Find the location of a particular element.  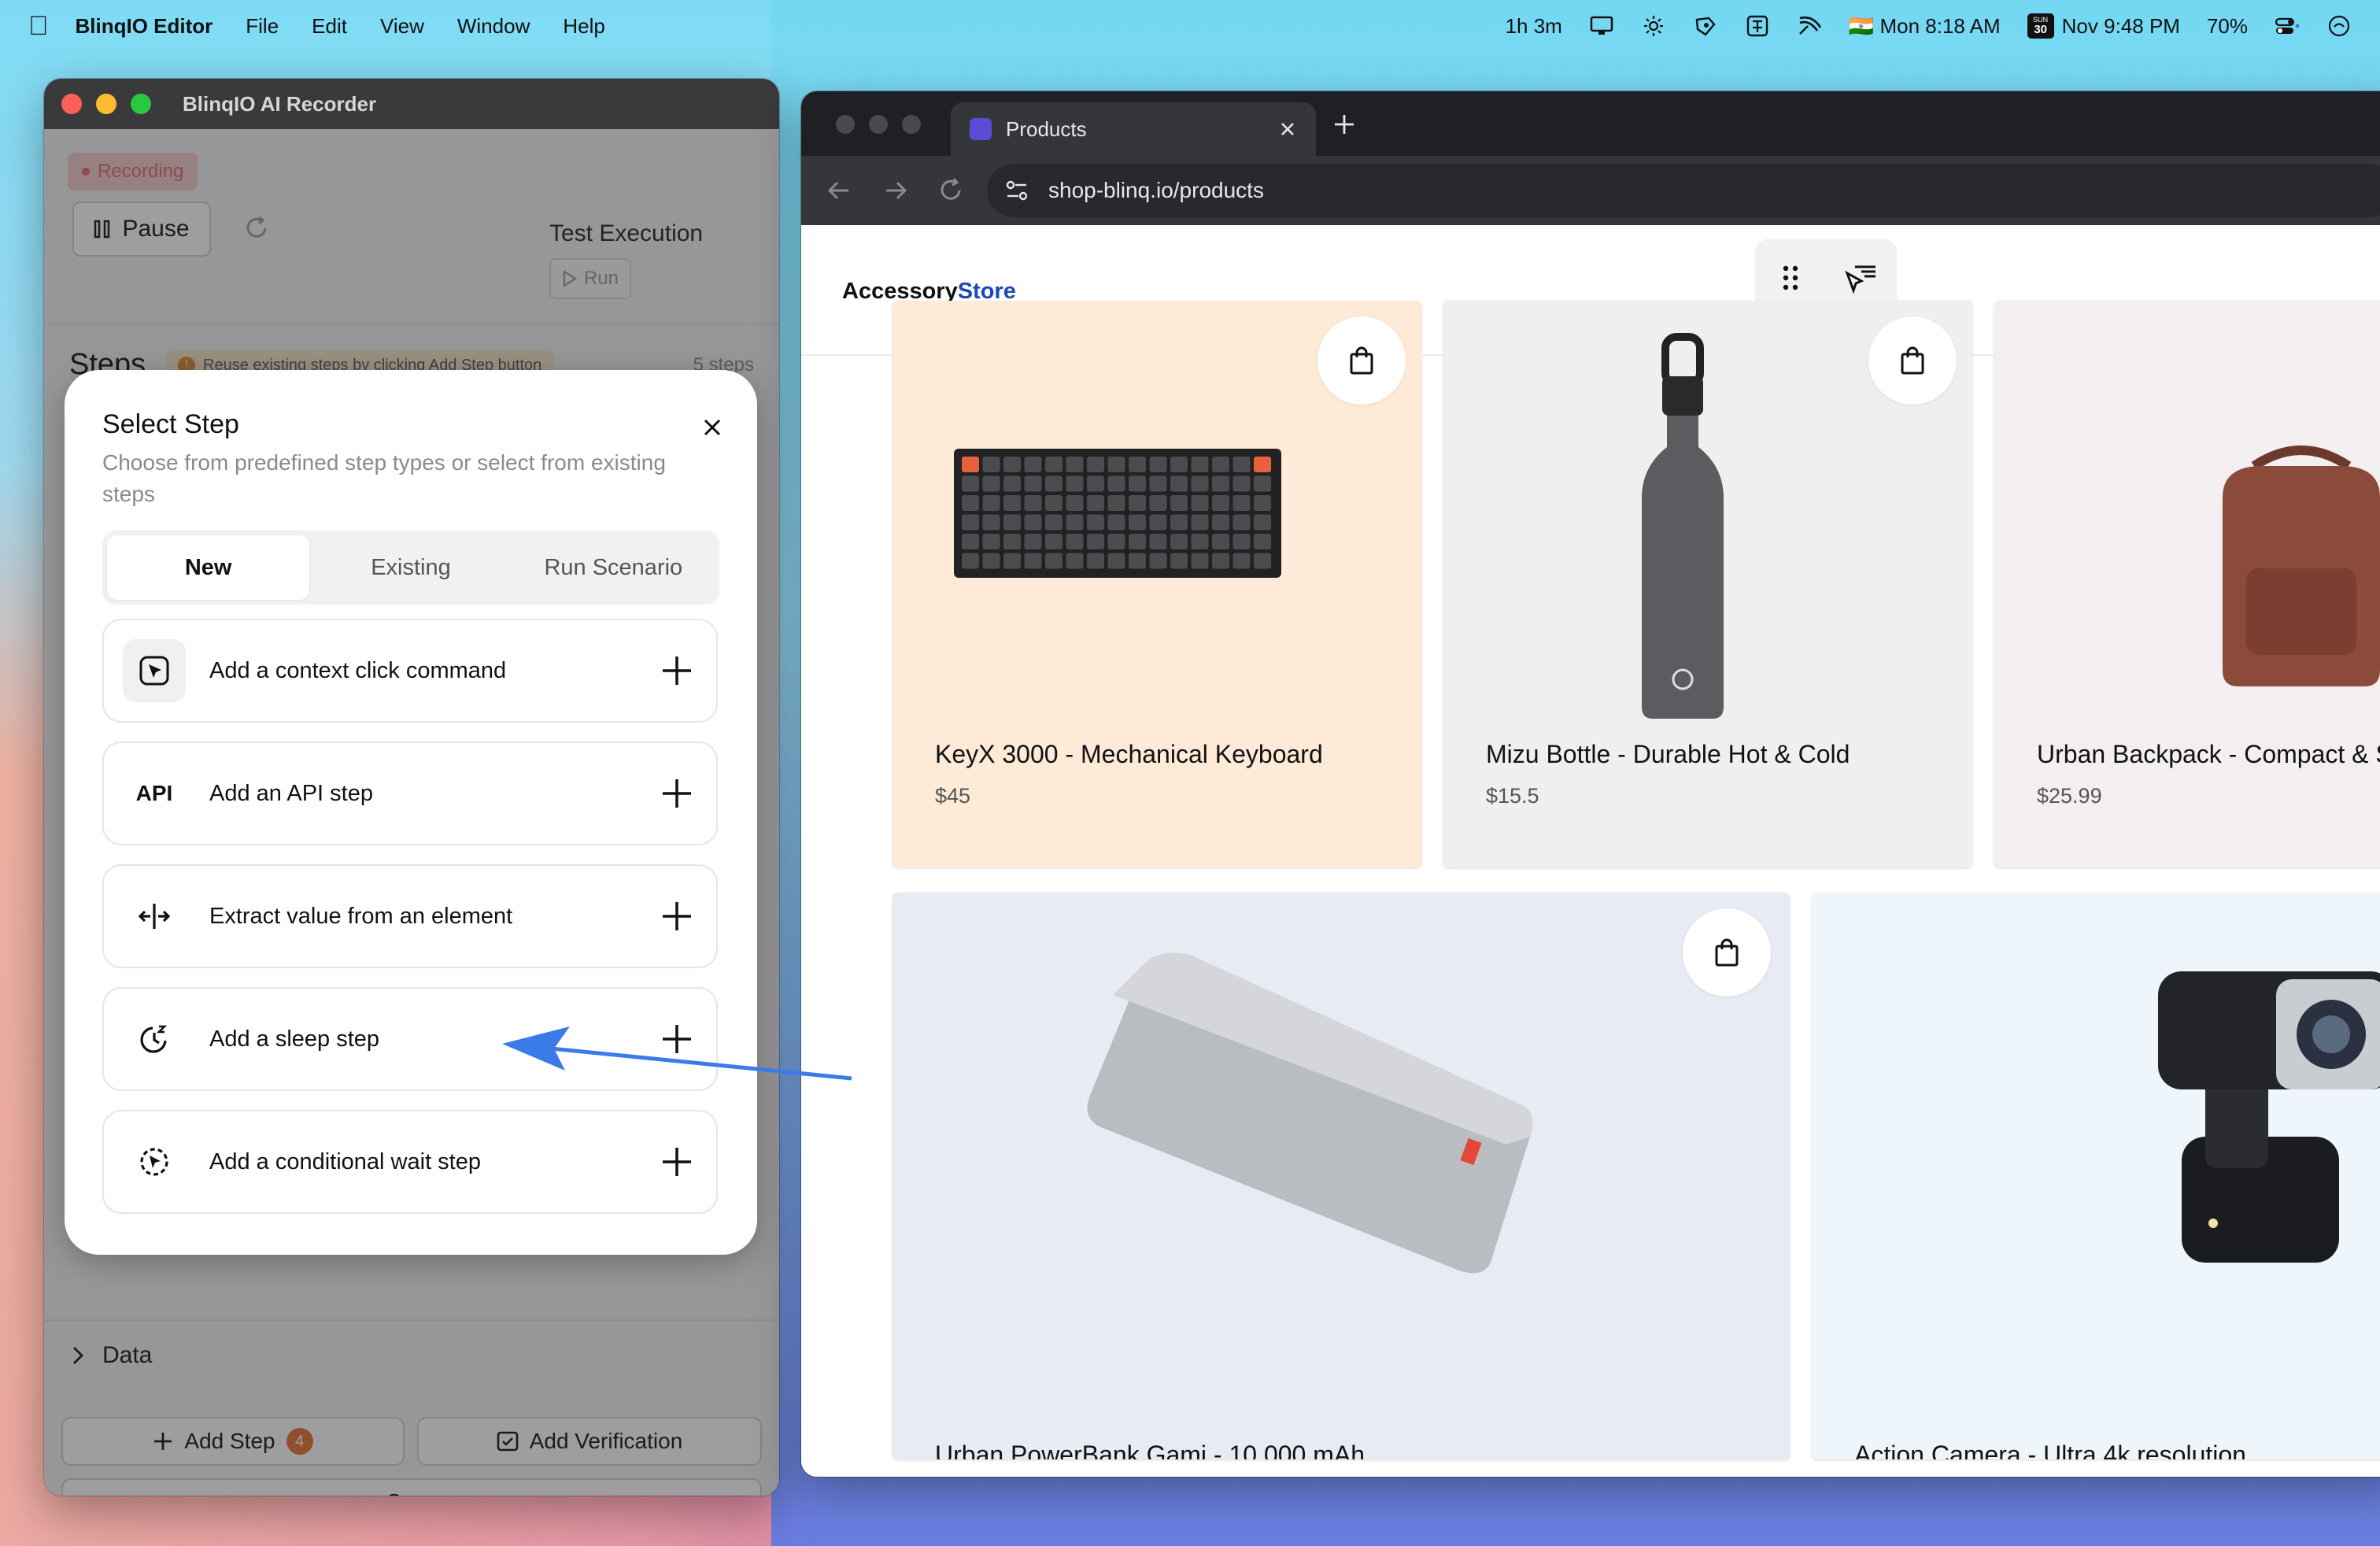

drag-handle-icon is located at coordinates (1791, 278).